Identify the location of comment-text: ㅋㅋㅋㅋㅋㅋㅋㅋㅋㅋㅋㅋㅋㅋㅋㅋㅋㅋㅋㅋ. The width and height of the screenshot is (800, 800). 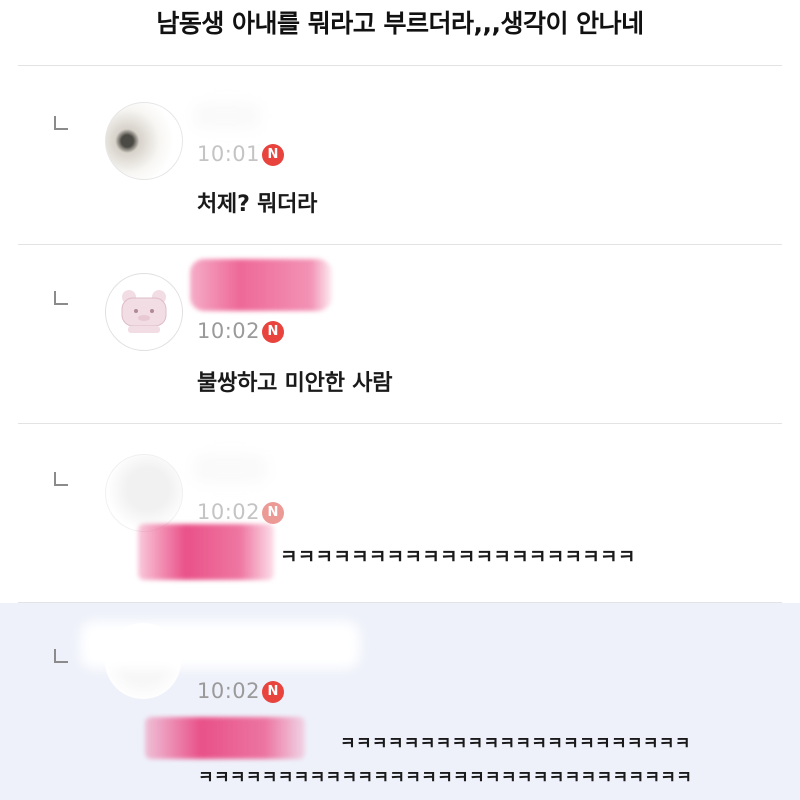
(458, 557).